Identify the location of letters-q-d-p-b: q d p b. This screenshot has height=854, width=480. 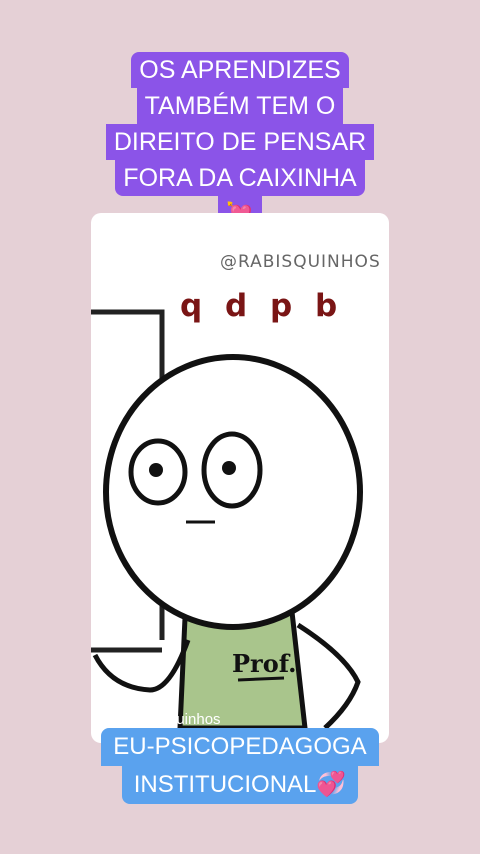
(262, 306).